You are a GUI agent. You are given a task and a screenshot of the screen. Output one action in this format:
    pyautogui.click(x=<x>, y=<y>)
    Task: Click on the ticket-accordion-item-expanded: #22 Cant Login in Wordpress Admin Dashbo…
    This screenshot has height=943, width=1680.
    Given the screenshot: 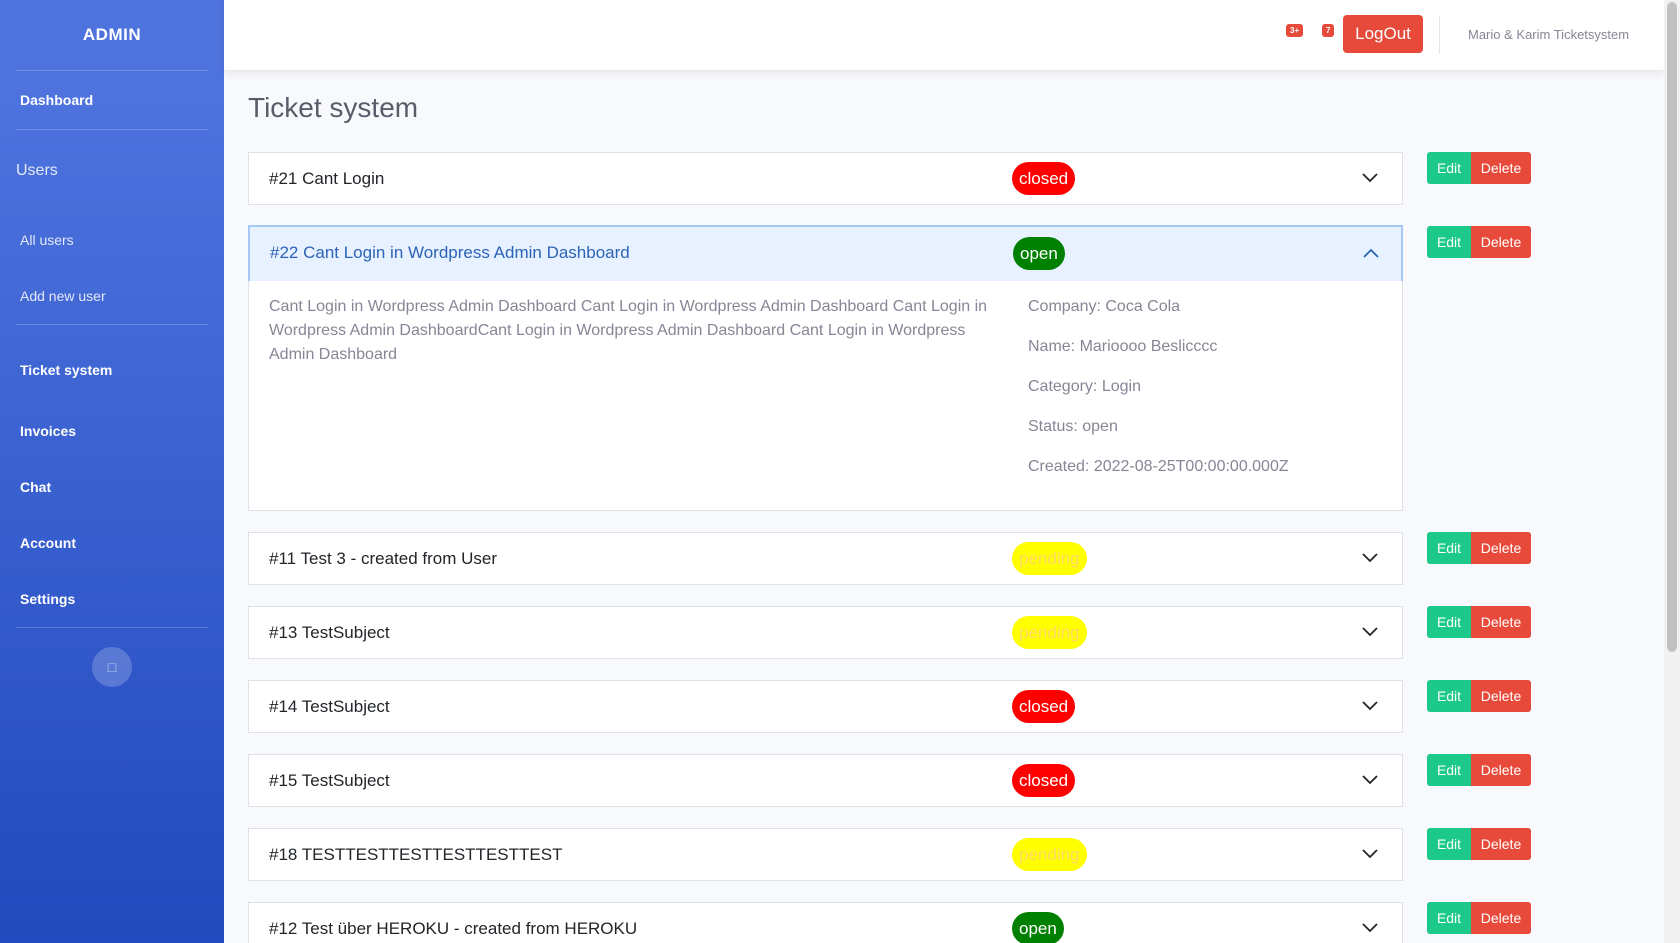 What is the action you would take?
    pyautogui.click(x=825, y=254)
    